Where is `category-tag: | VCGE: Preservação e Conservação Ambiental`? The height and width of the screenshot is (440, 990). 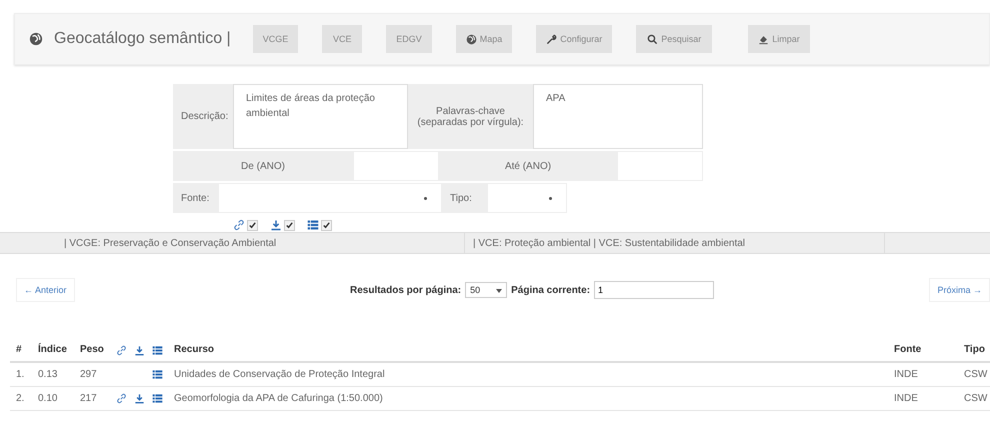
category-tag: | VCGE: Preservação e Conservação Ambiental is located at coordinates (232, 243).